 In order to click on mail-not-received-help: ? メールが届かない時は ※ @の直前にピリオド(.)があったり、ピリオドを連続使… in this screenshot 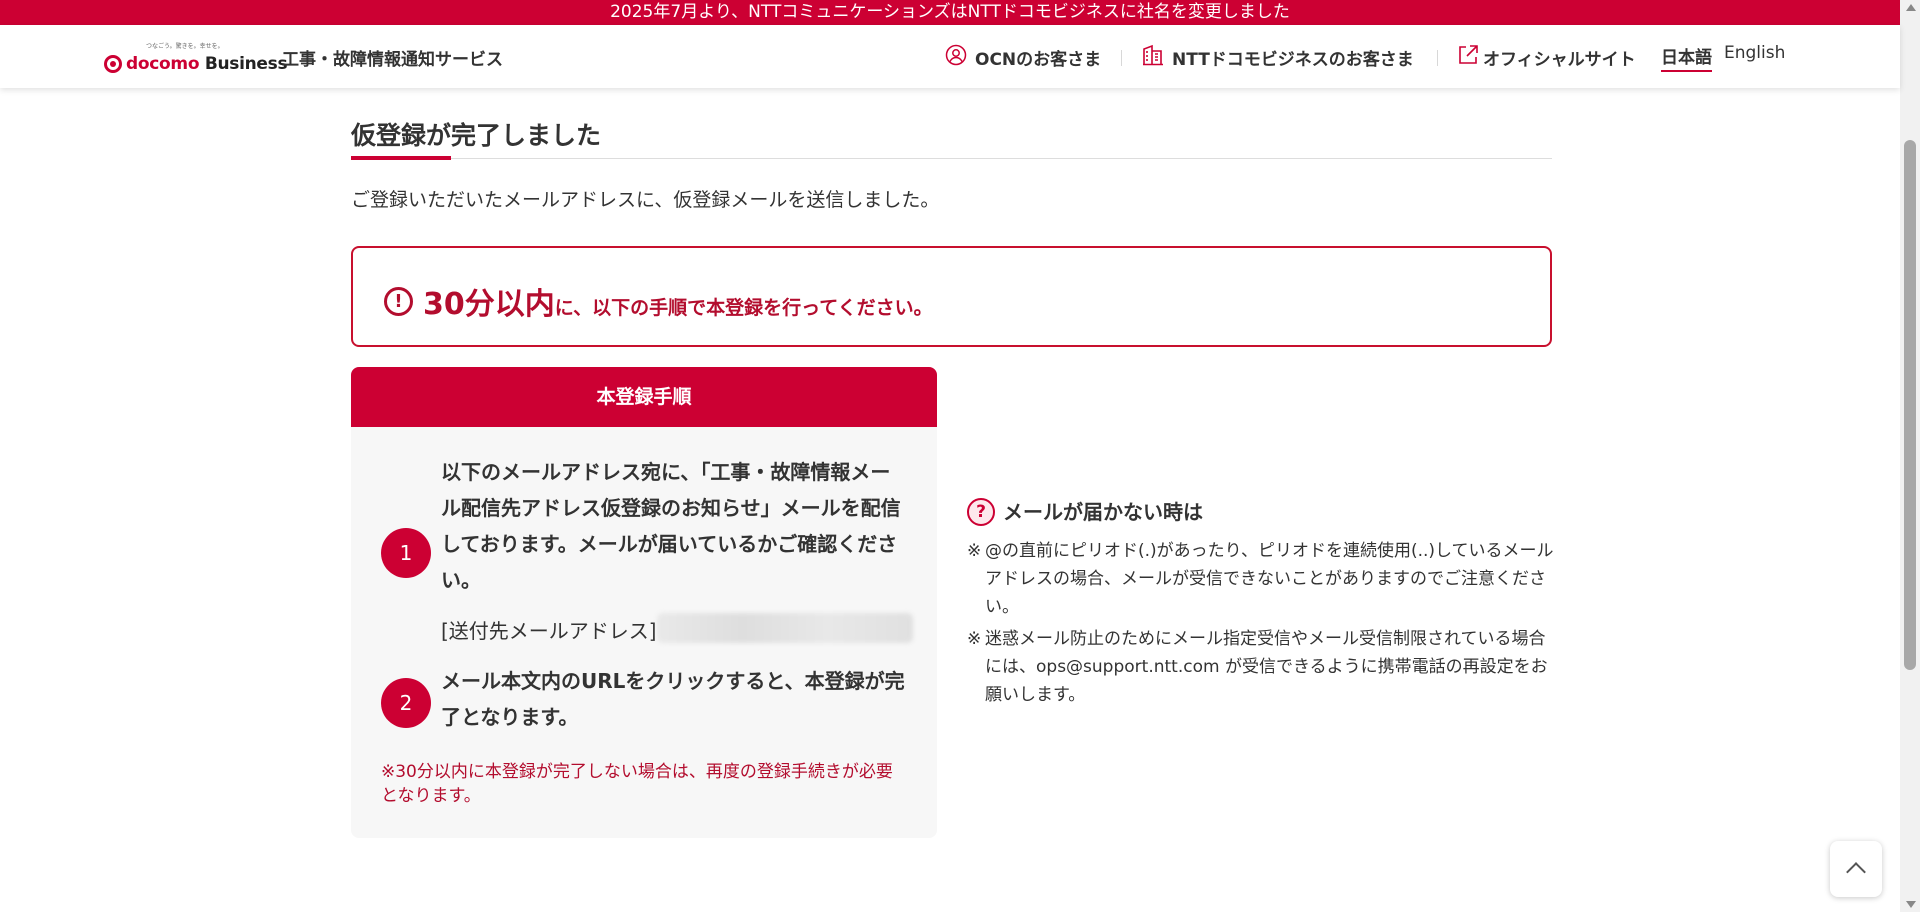, I will do `click(1262, 603)`.